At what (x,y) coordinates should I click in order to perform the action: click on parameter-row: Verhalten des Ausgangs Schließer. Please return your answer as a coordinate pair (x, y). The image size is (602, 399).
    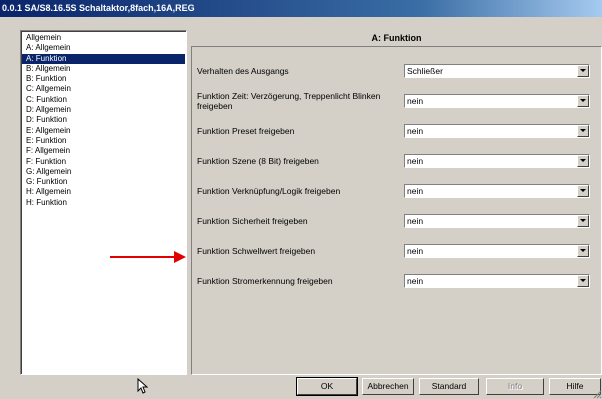
    Looking at the image, I should click on (394, 71).